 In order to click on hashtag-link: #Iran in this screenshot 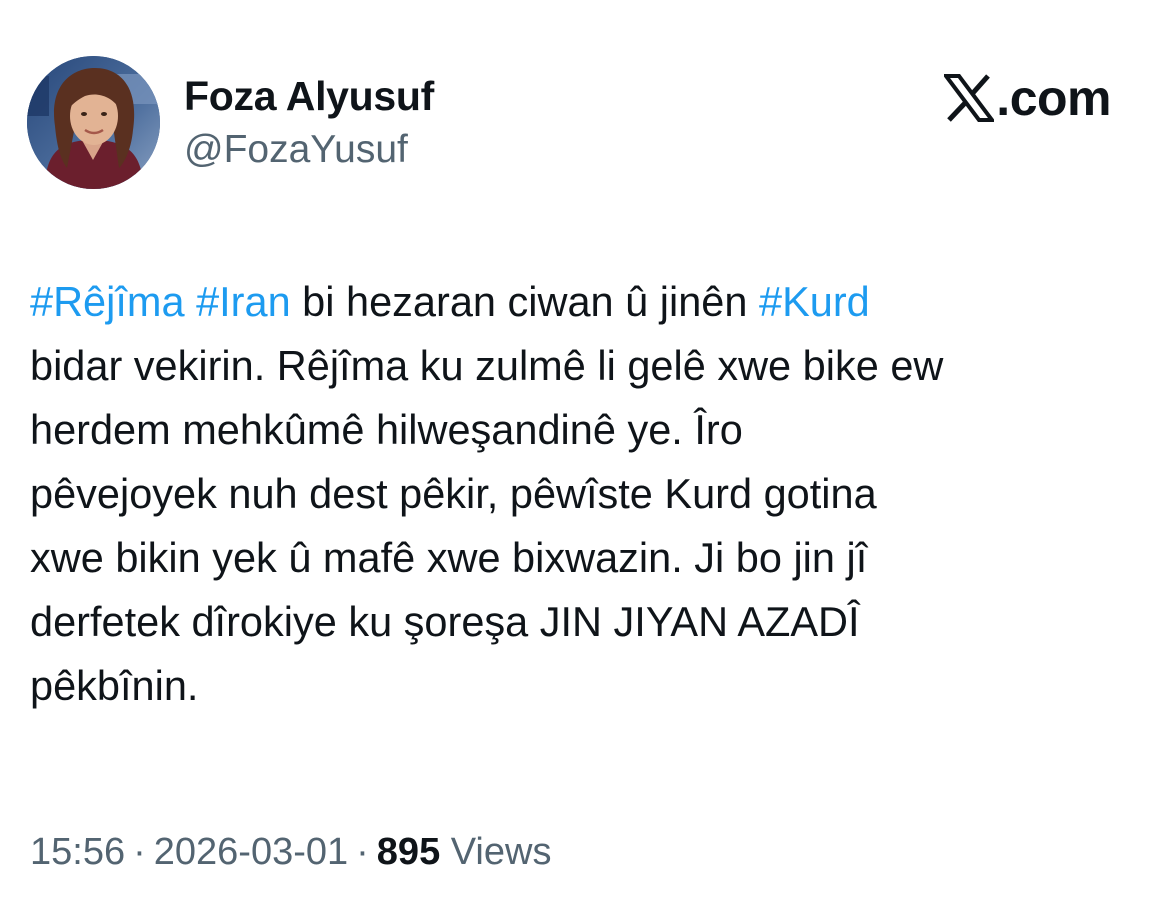, I will do `click(243, 301)`.